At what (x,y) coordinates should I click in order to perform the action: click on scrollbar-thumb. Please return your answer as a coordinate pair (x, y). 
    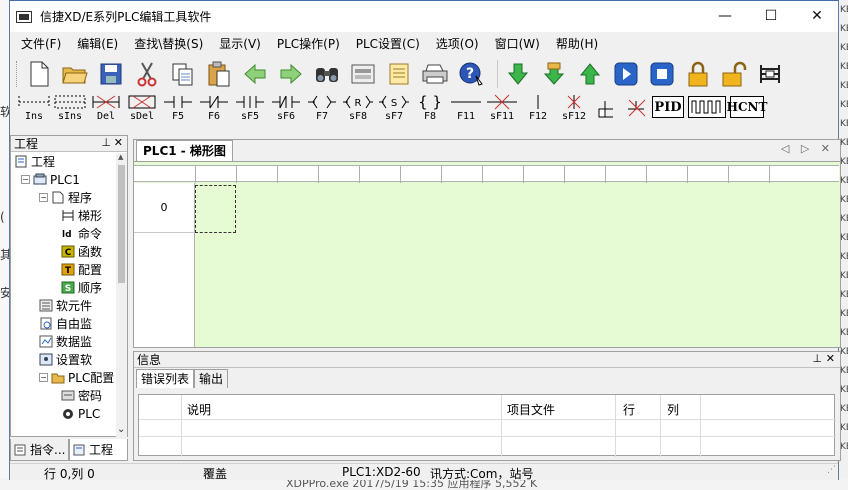
    Looking at the image, I should click on (121, 224).